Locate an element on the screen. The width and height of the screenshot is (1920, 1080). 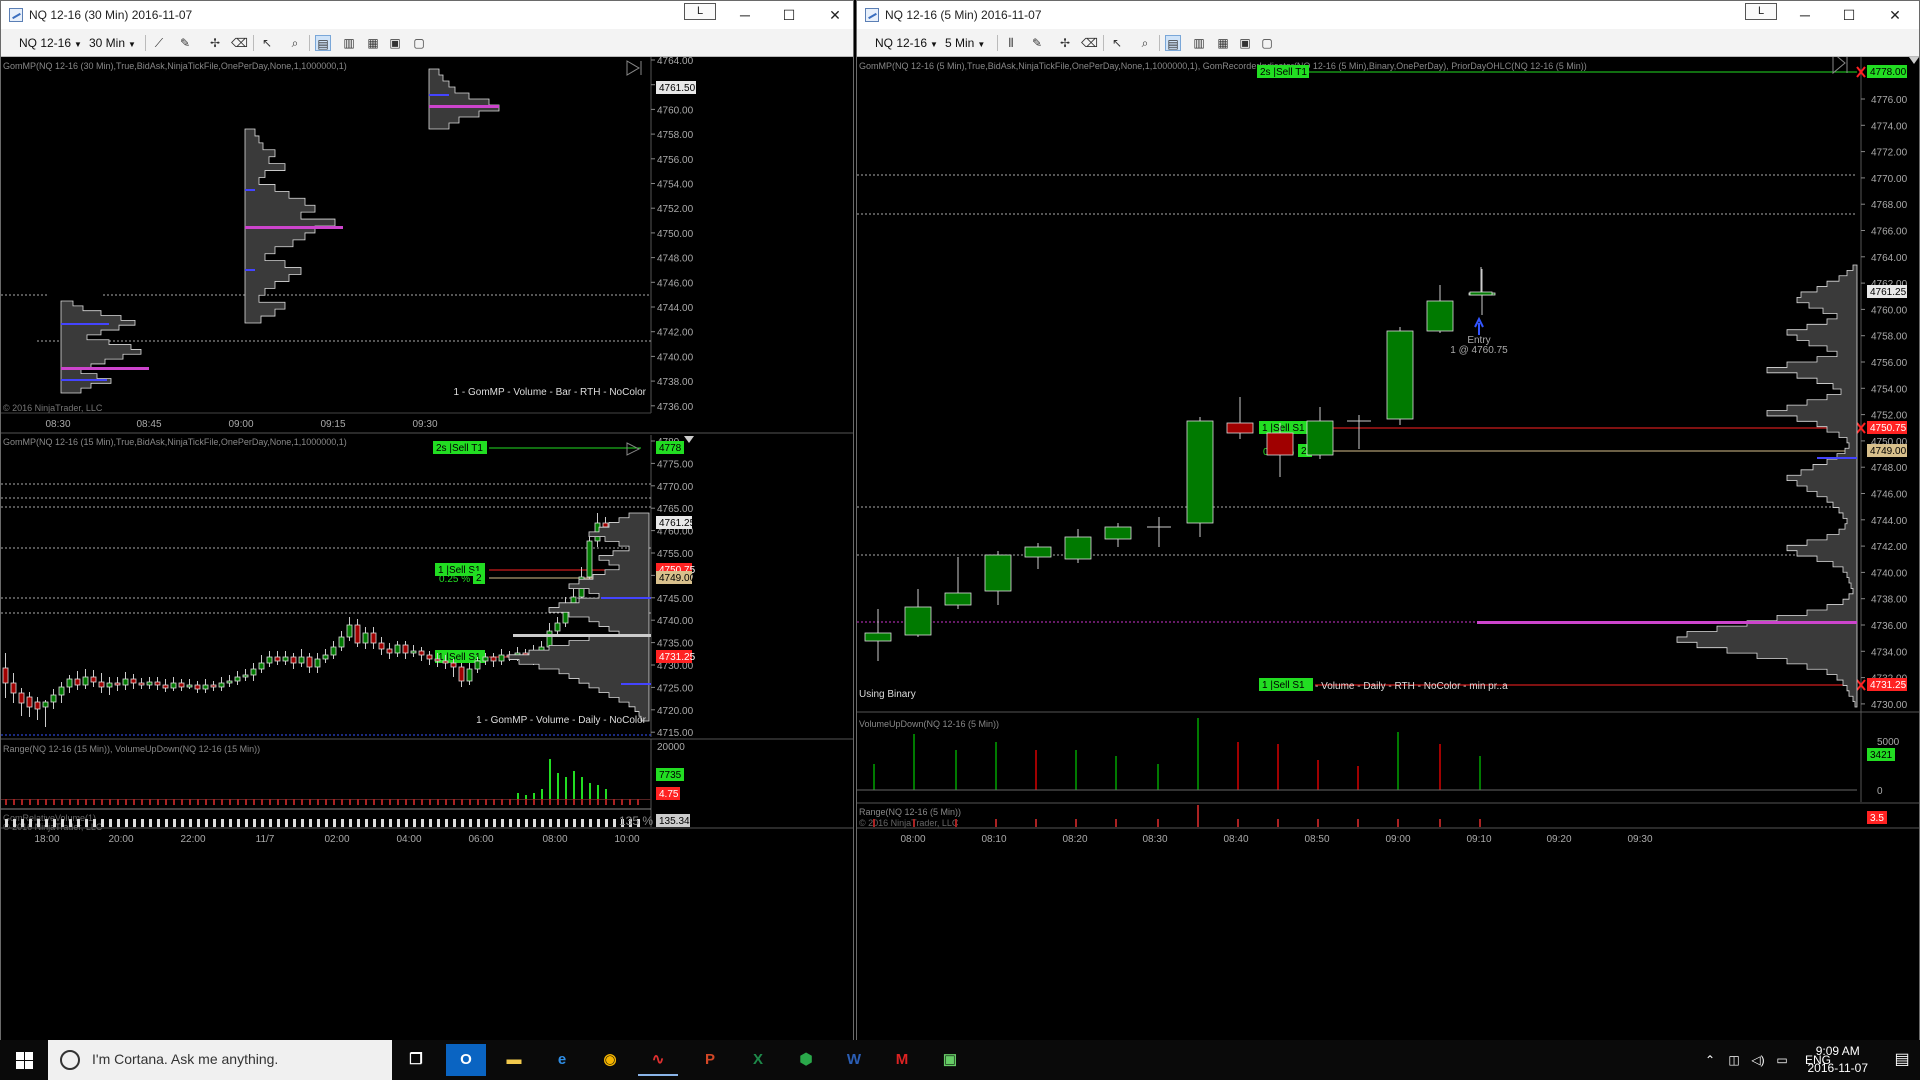
cortana-search-box: I'm Cortana. Ask me anything. is located at coordinates (220, 1060).